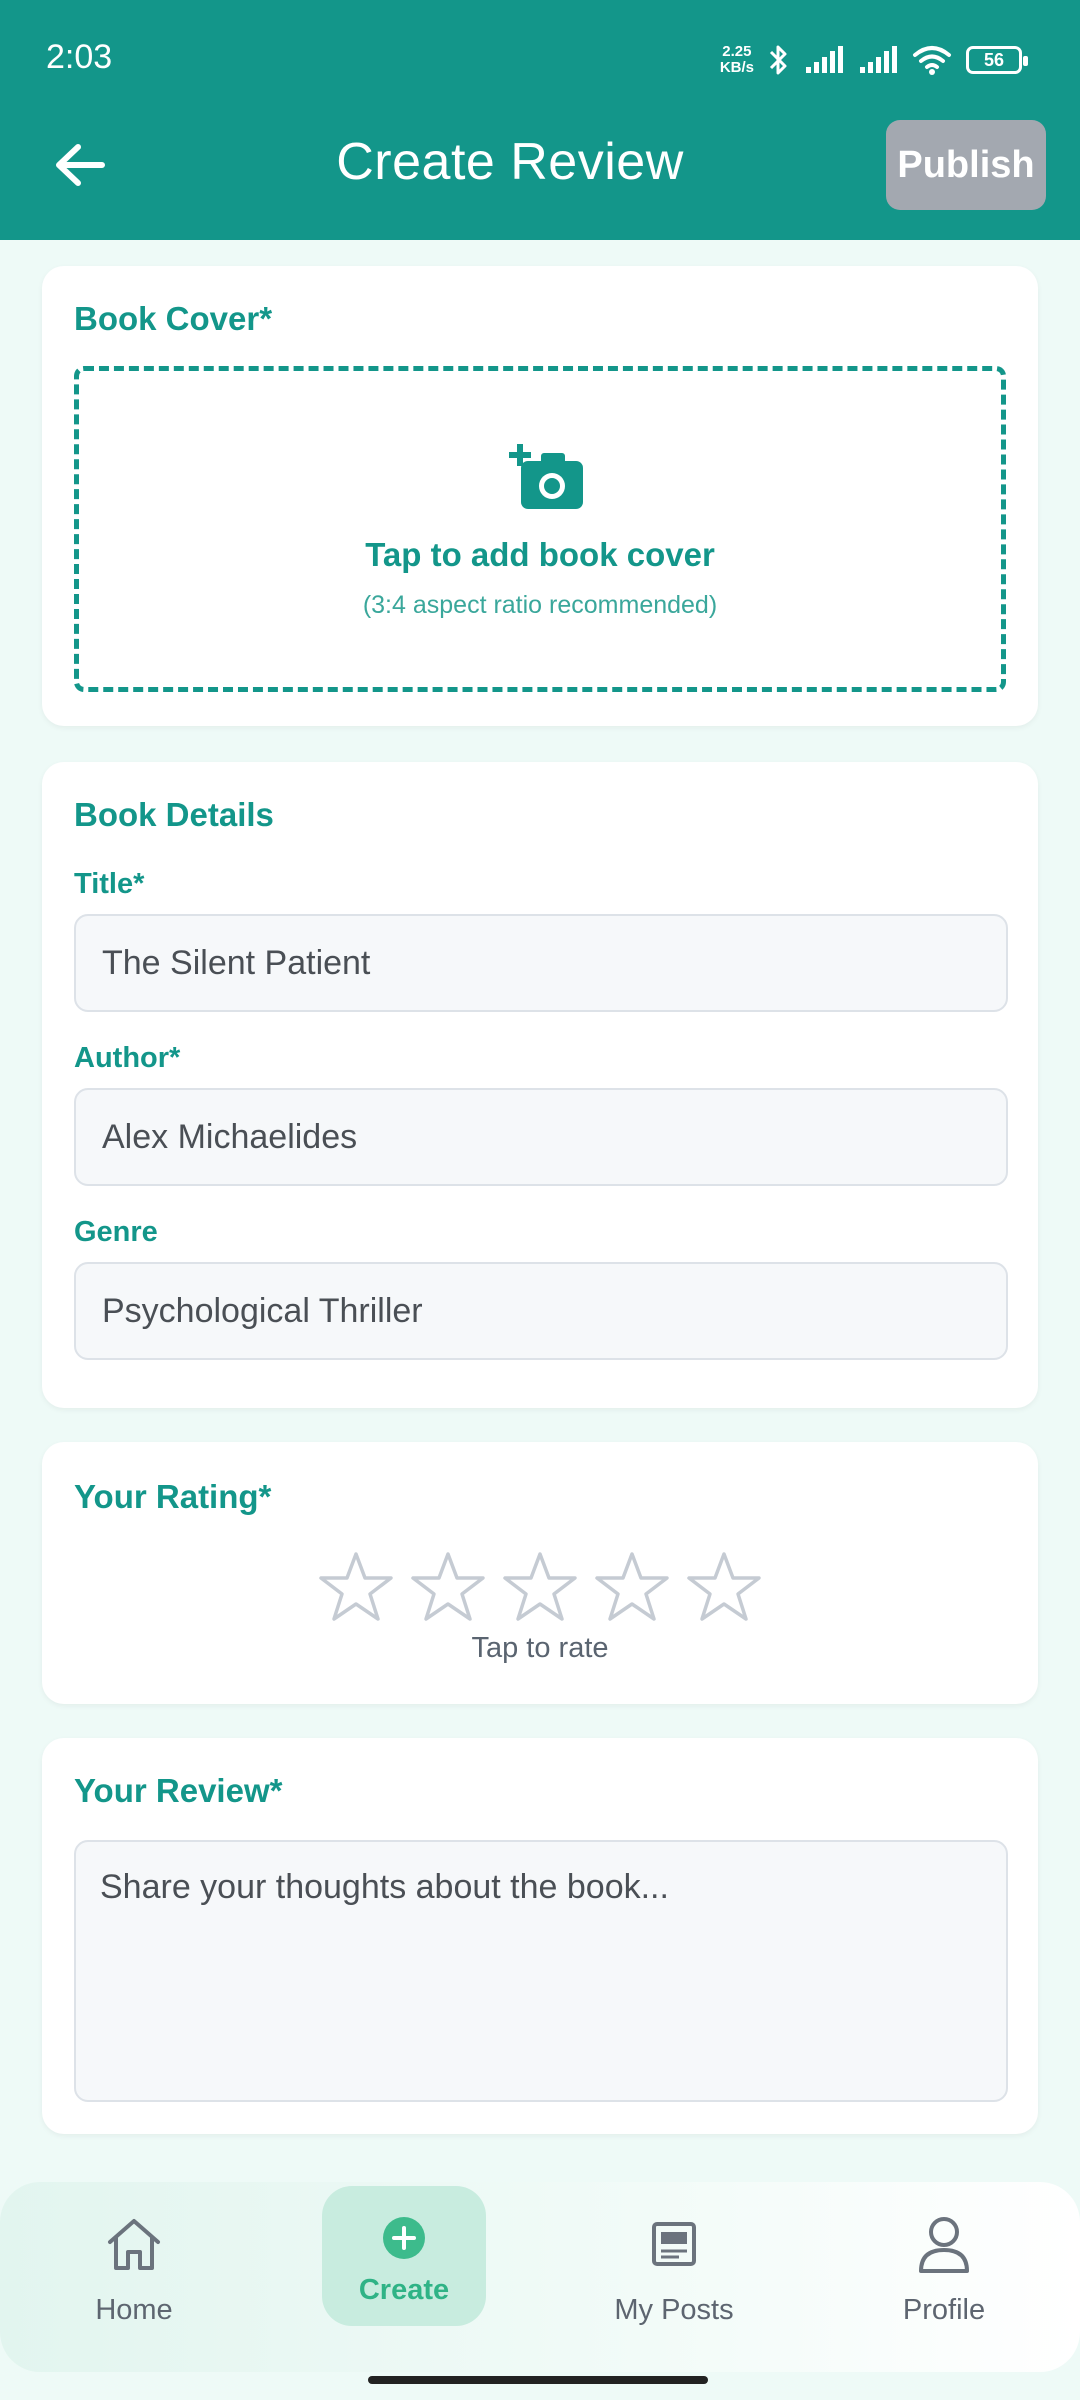 Image resolution: width=1080 pixels, height=2400 pixels. I want to click on status-icons: 2.25 KB/s 56, so click(874, 60).